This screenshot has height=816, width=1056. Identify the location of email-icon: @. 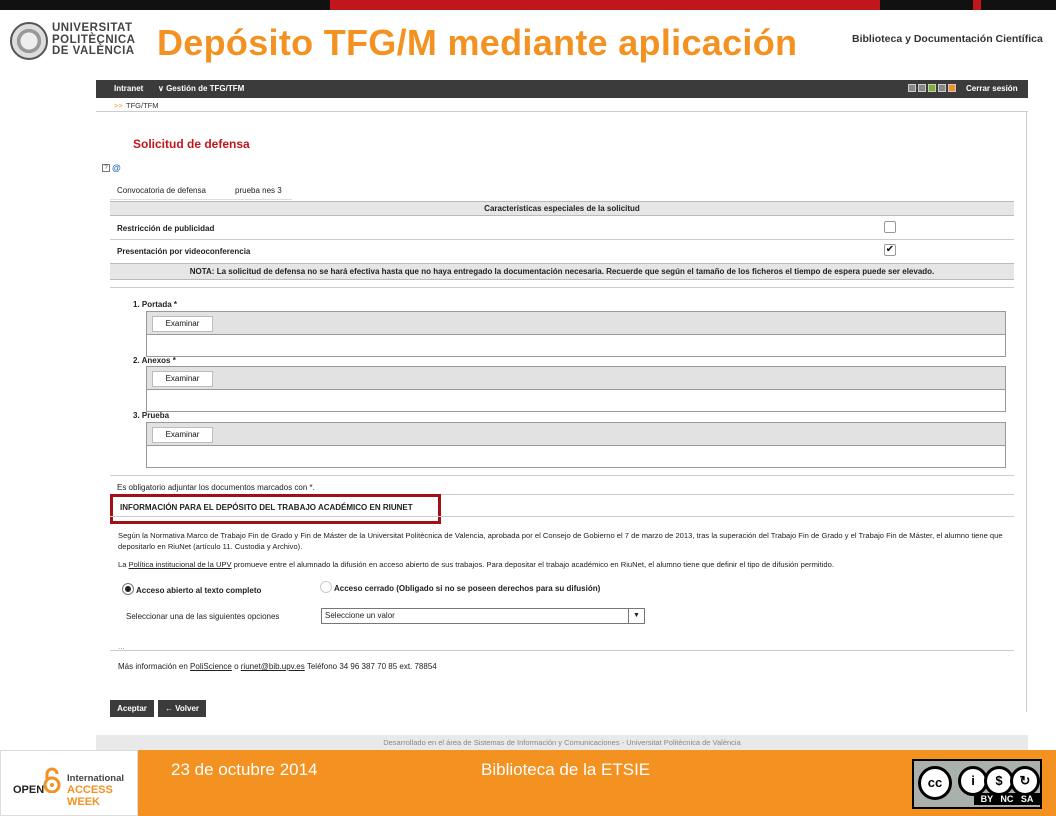
(116, 168).